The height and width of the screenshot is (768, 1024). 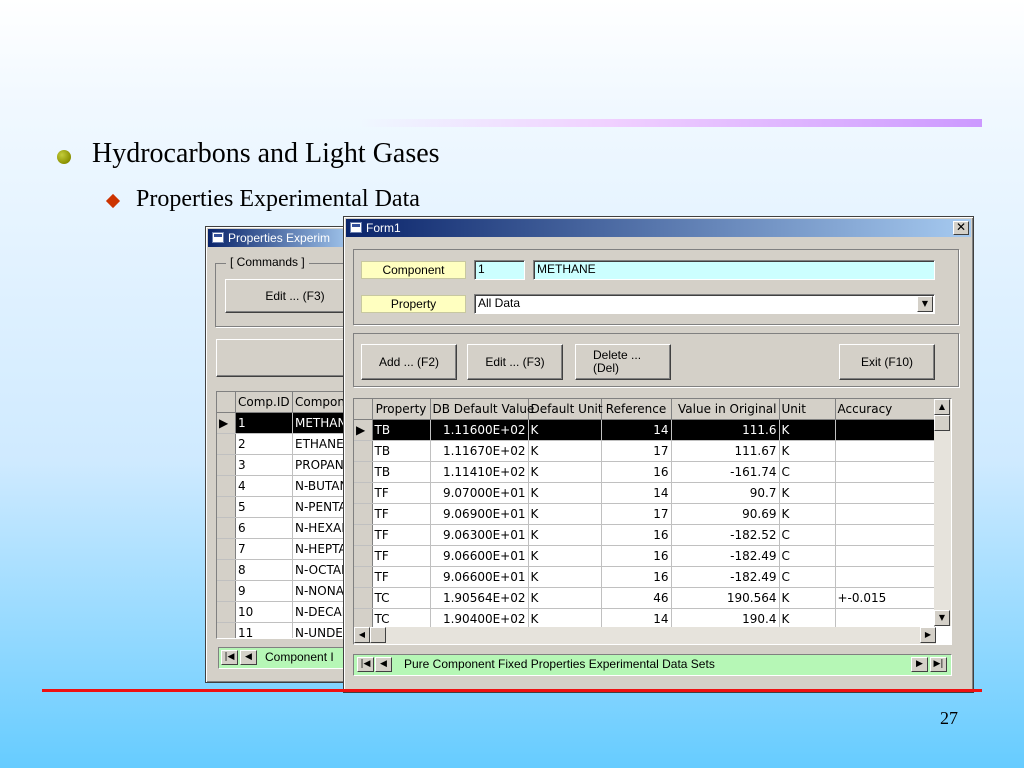 I want to click on cell-comp-id: 8, so click(x=264, y=570).